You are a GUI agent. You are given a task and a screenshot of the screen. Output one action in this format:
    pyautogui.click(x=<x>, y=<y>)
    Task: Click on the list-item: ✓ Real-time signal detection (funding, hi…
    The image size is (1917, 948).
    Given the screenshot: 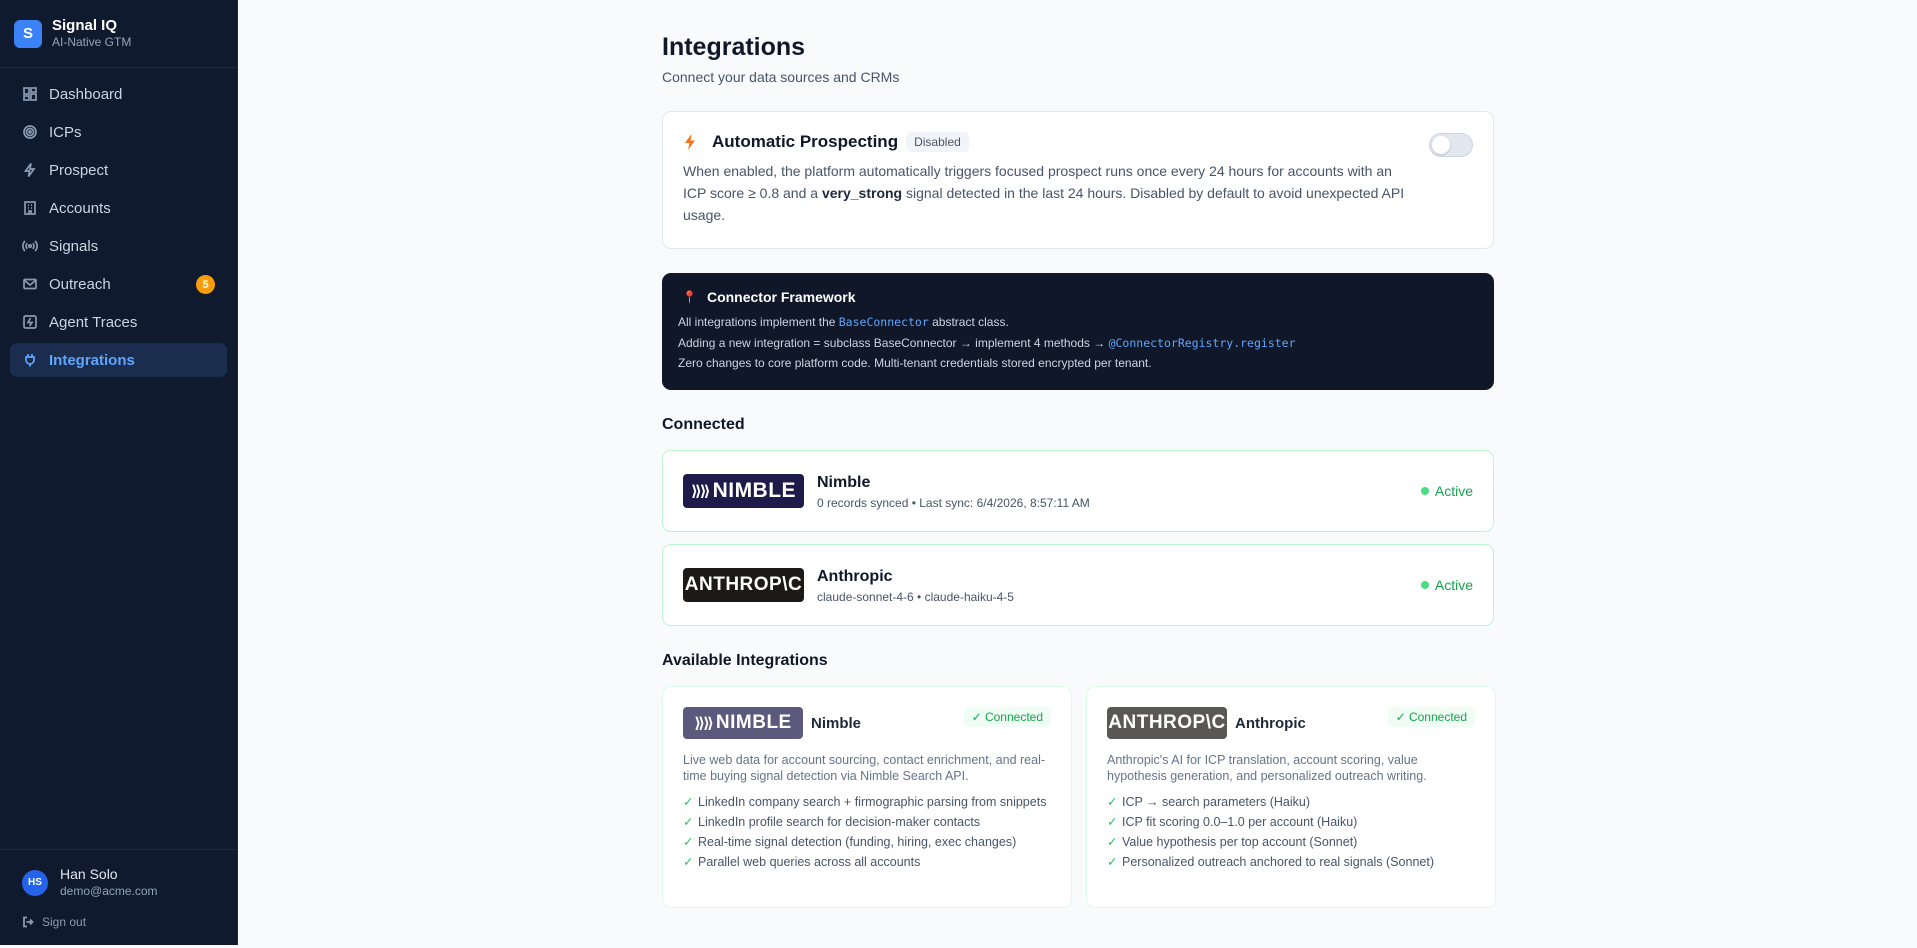 What is the action you would take?
    pyautogui.click(x=867, y=842)
    